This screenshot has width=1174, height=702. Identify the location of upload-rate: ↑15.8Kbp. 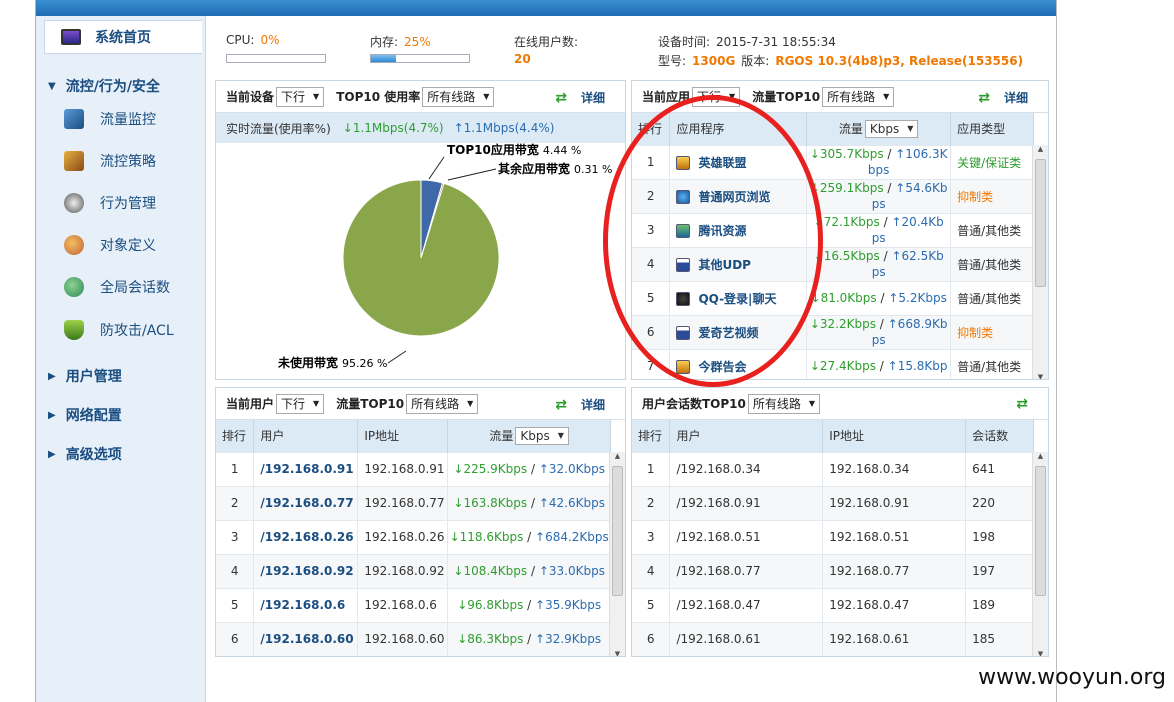
(917, 366).